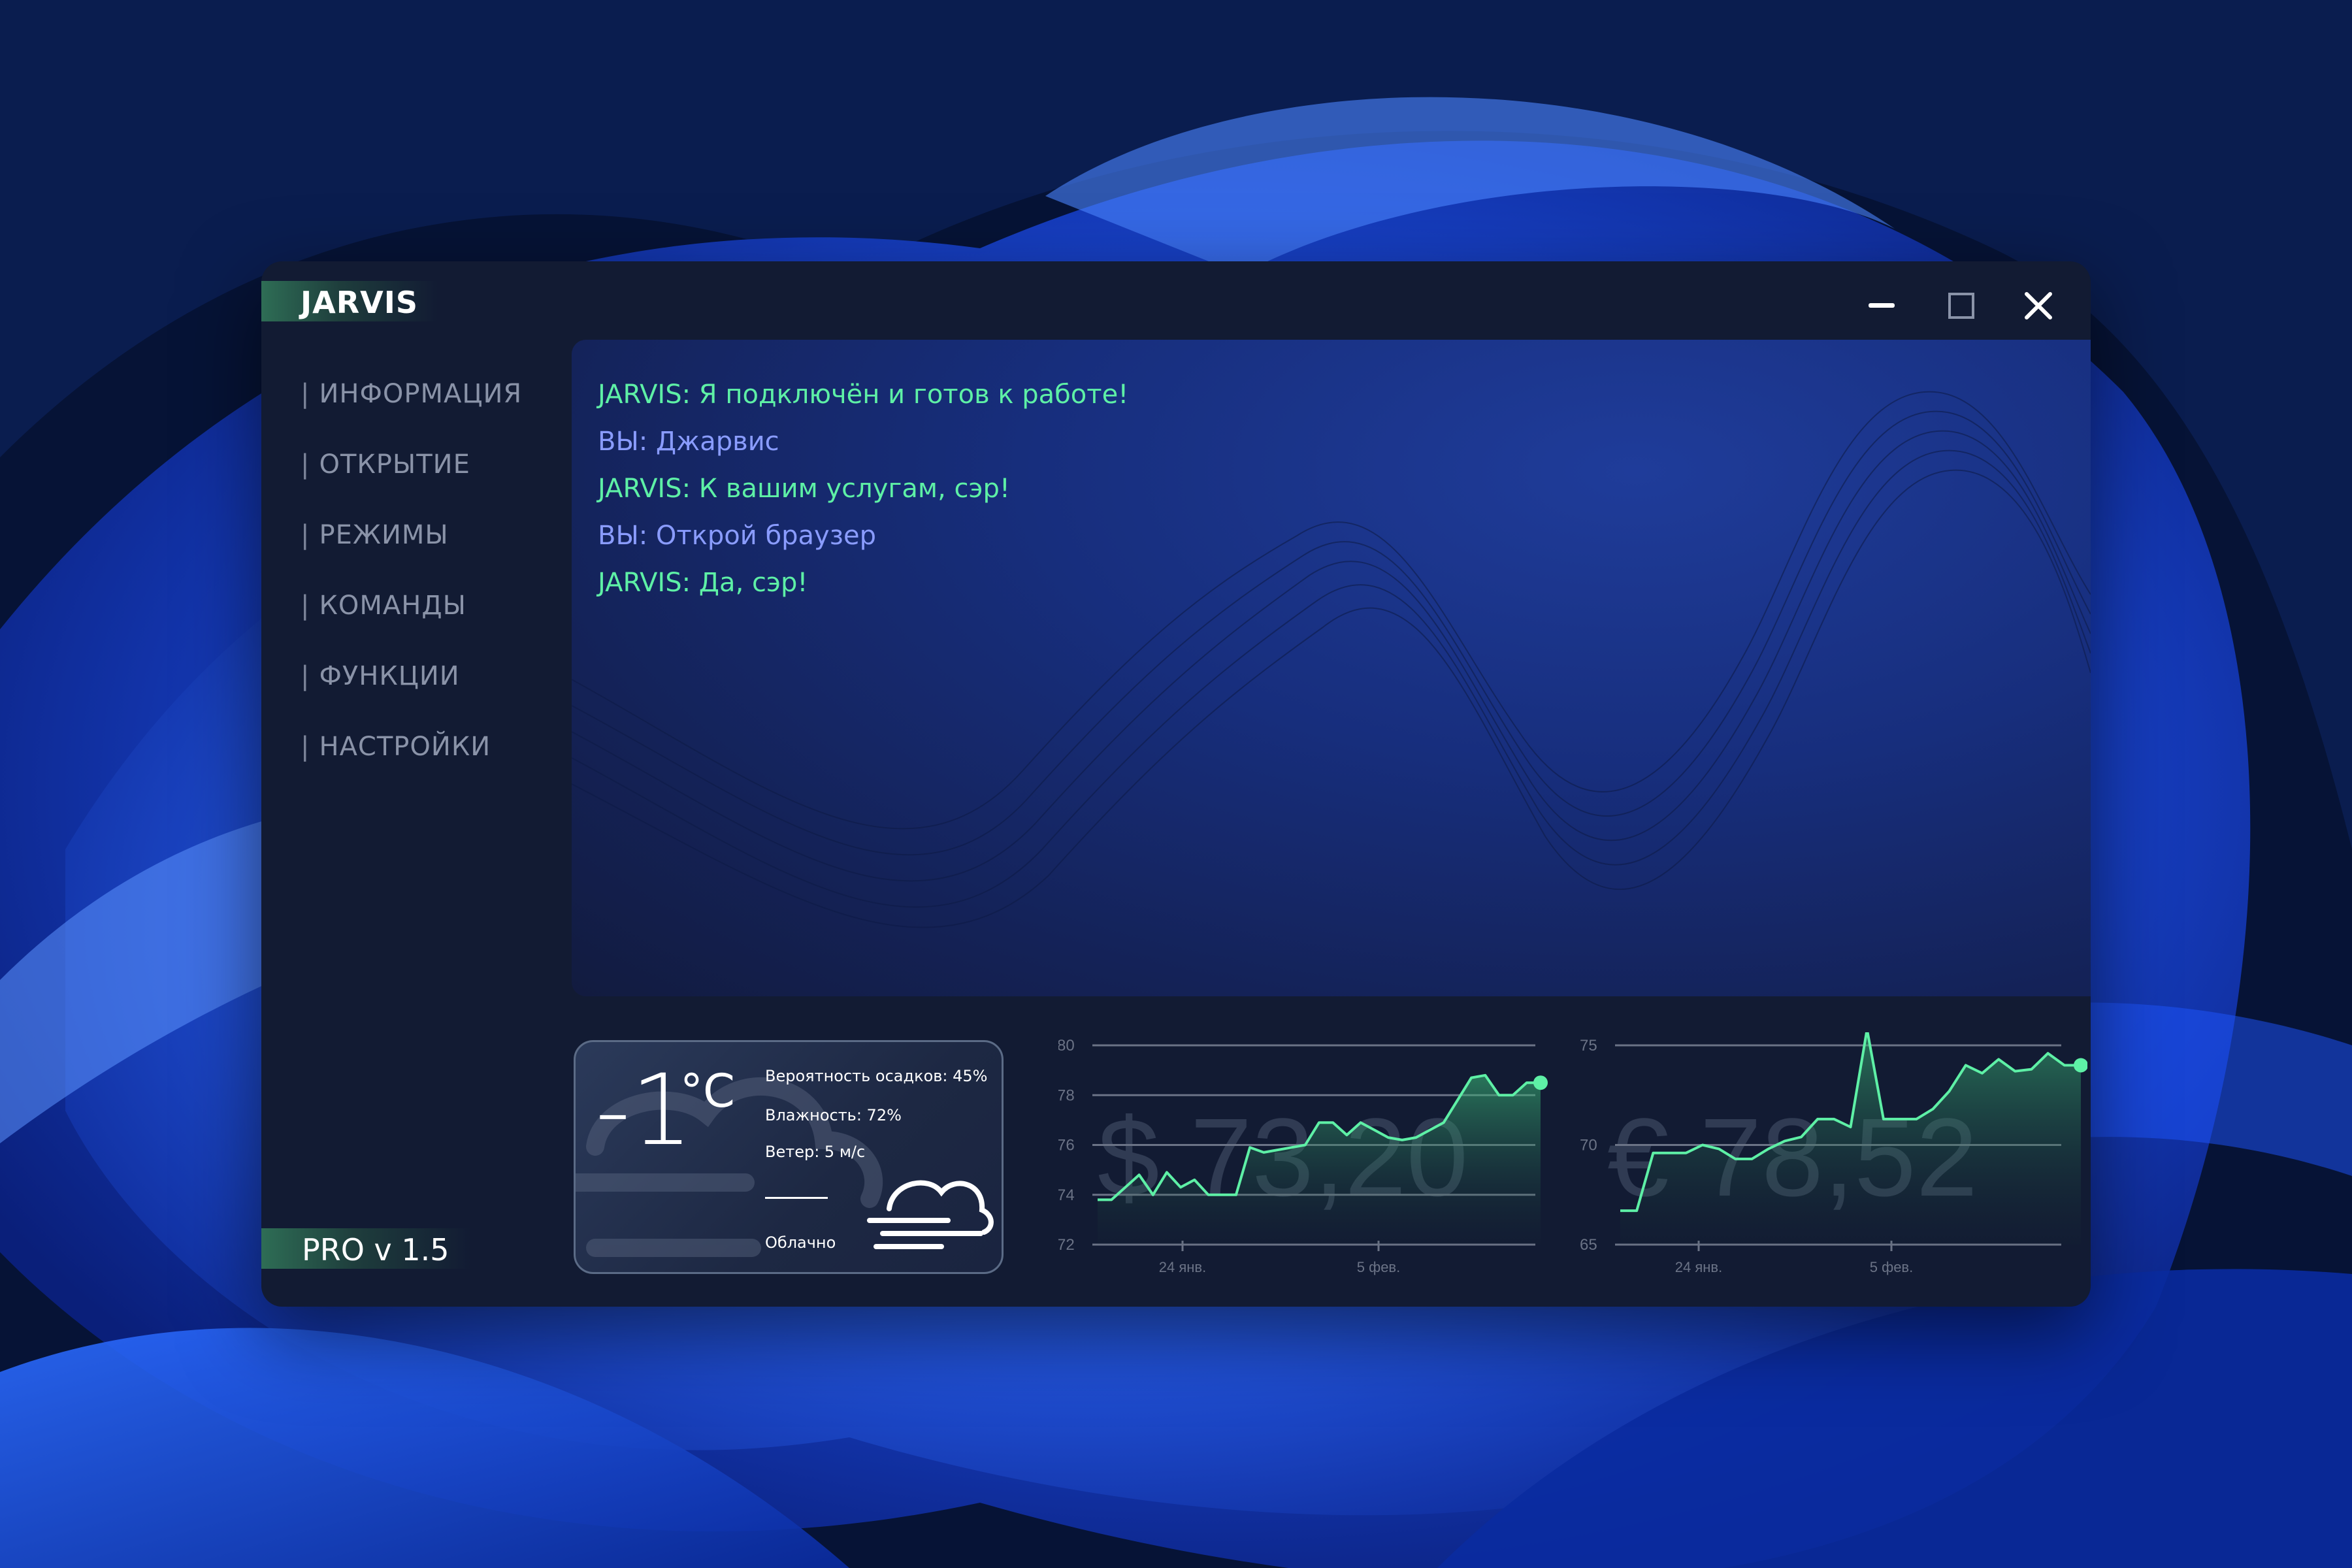 The width and height of the screenshot is (2352, 1568). I want to click on usd-chart-svg: $ 73,20807876747224 янв.5 фев., so click(1302, 1156).